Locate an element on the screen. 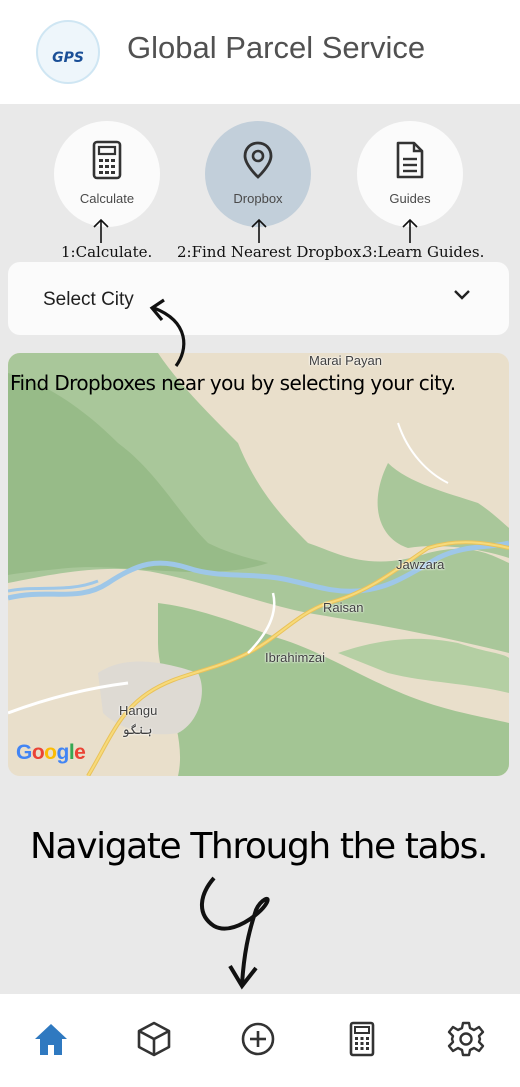 This screenshot has width=520, height=1087. map-label-marai-payan: Marai Payan is located at coordinates (345, 360).